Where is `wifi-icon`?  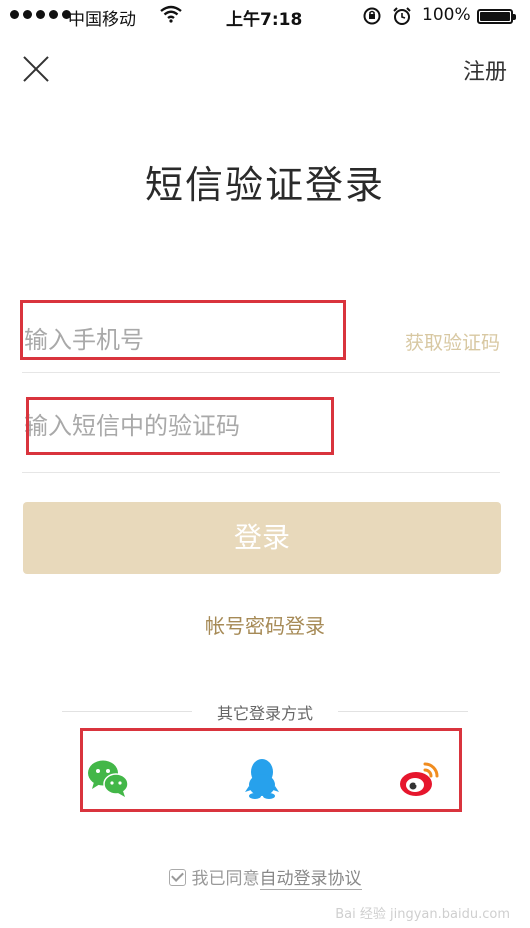
wifi-icon is located at coordinates (171, 16).